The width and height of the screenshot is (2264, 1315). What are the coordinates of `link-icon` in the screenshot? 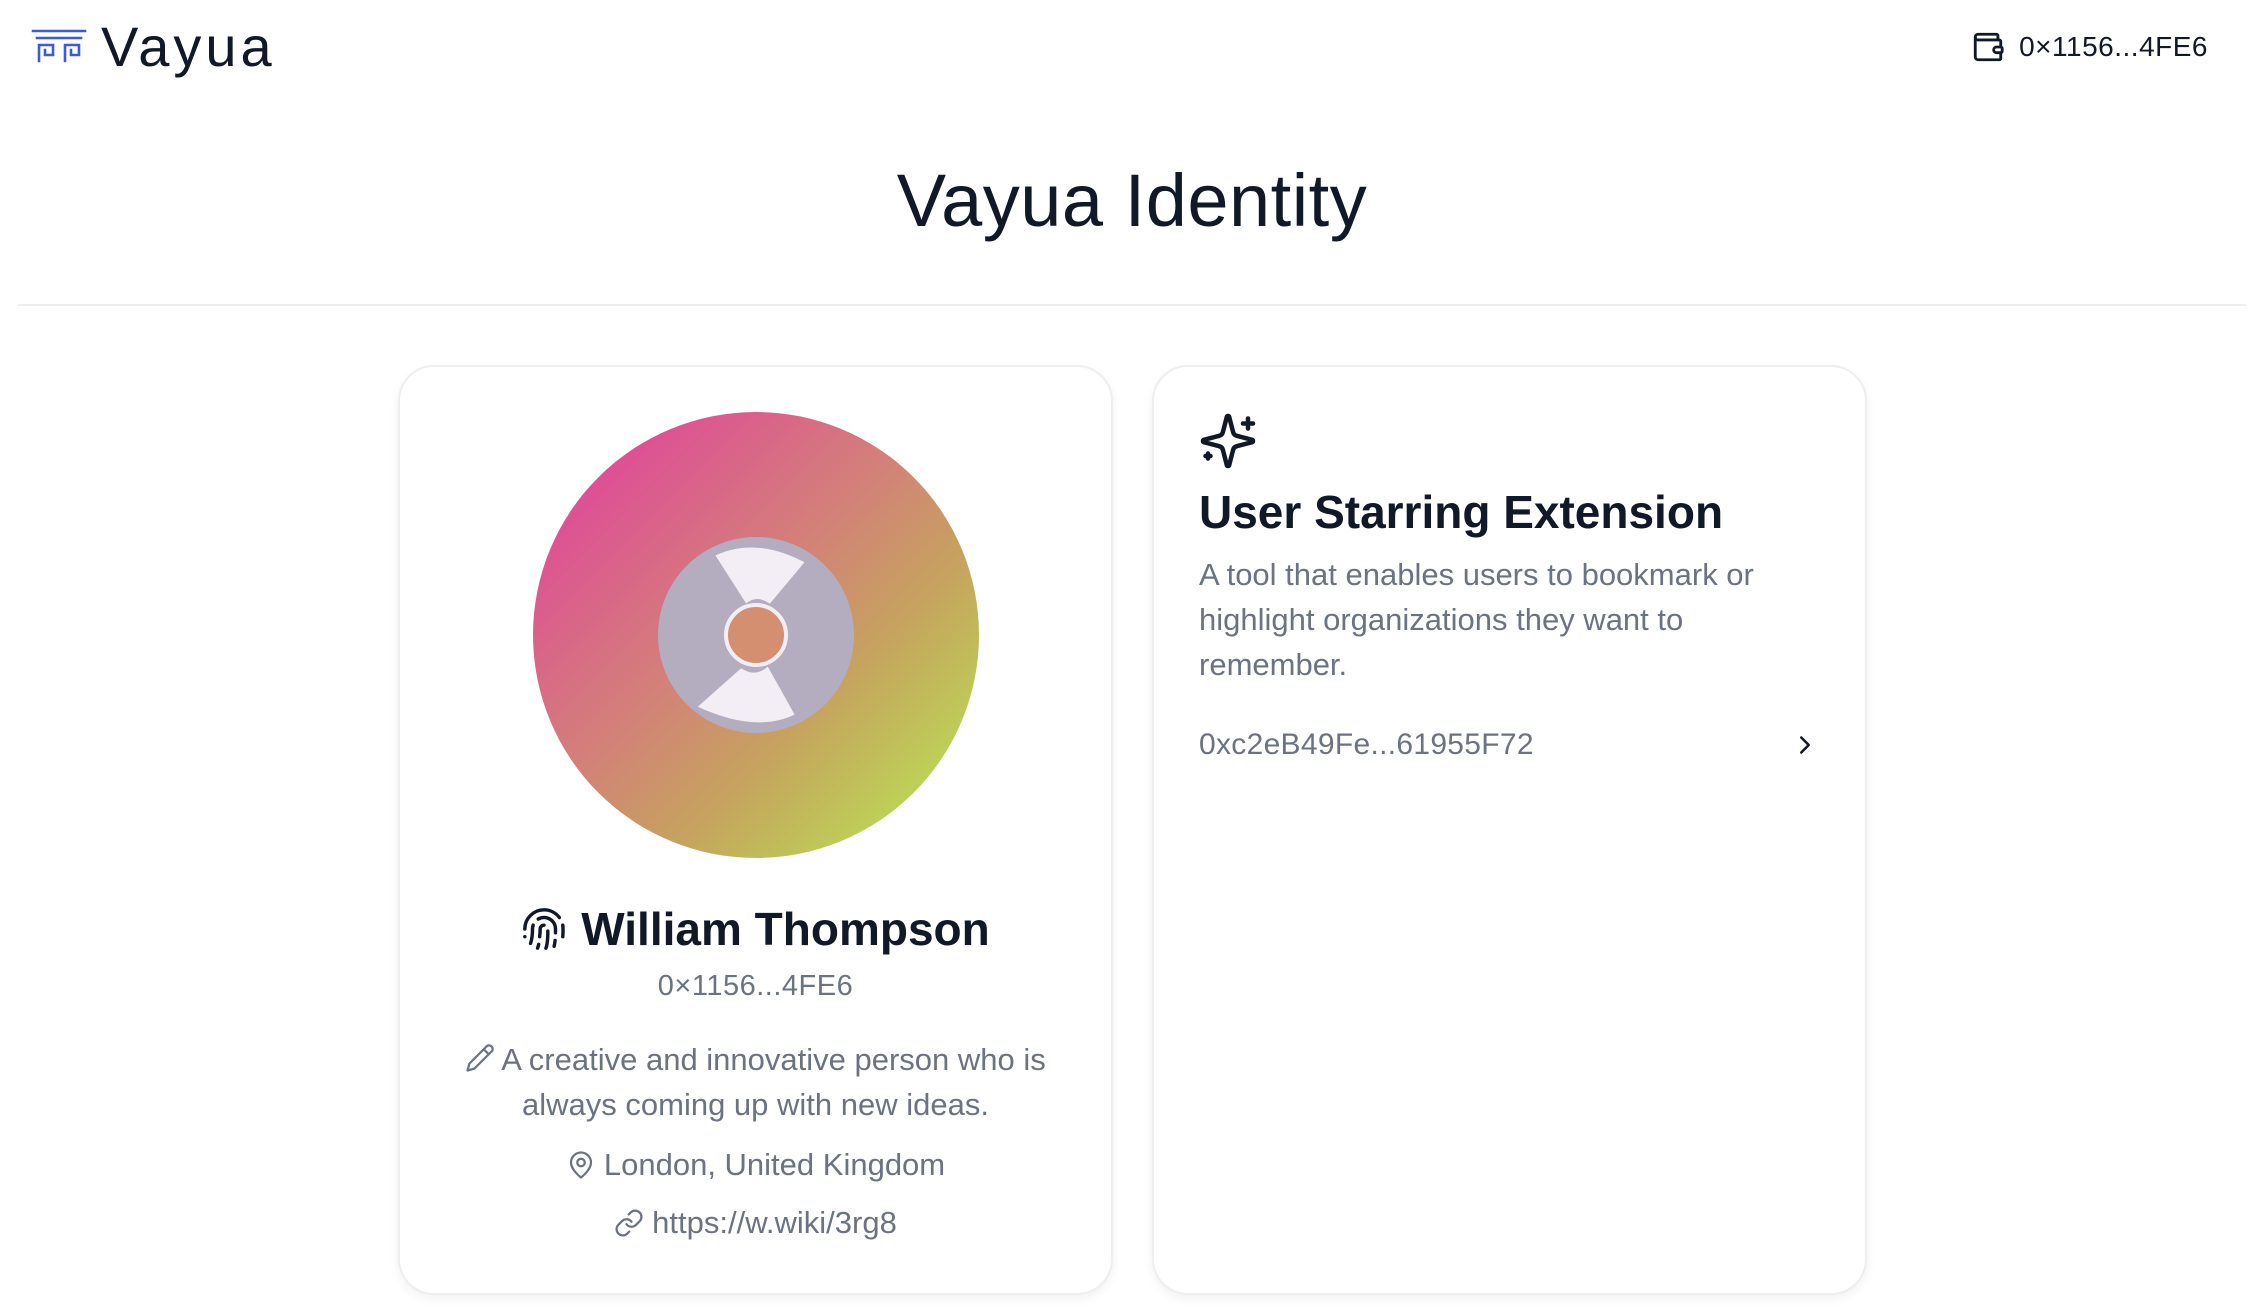 It's located at (629, 1223).